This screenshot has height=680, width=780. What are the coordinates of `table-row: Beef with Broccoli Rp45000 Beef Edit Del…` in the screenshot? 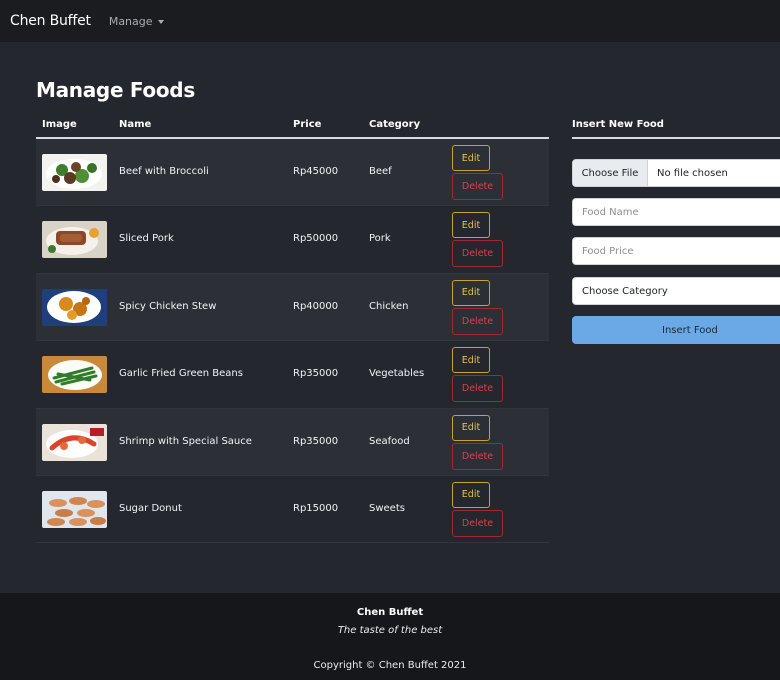 It's located at (292, 173).